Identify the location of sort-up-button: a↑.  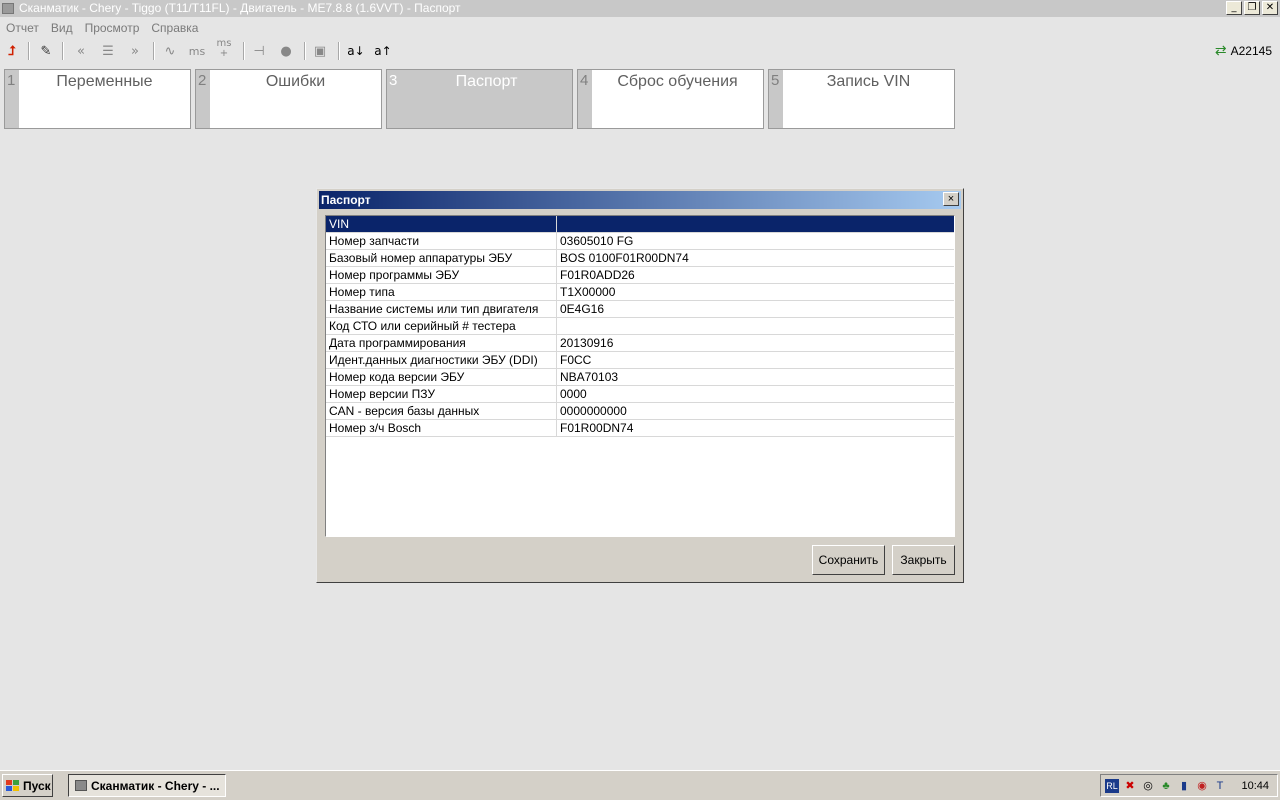
(383, 51).